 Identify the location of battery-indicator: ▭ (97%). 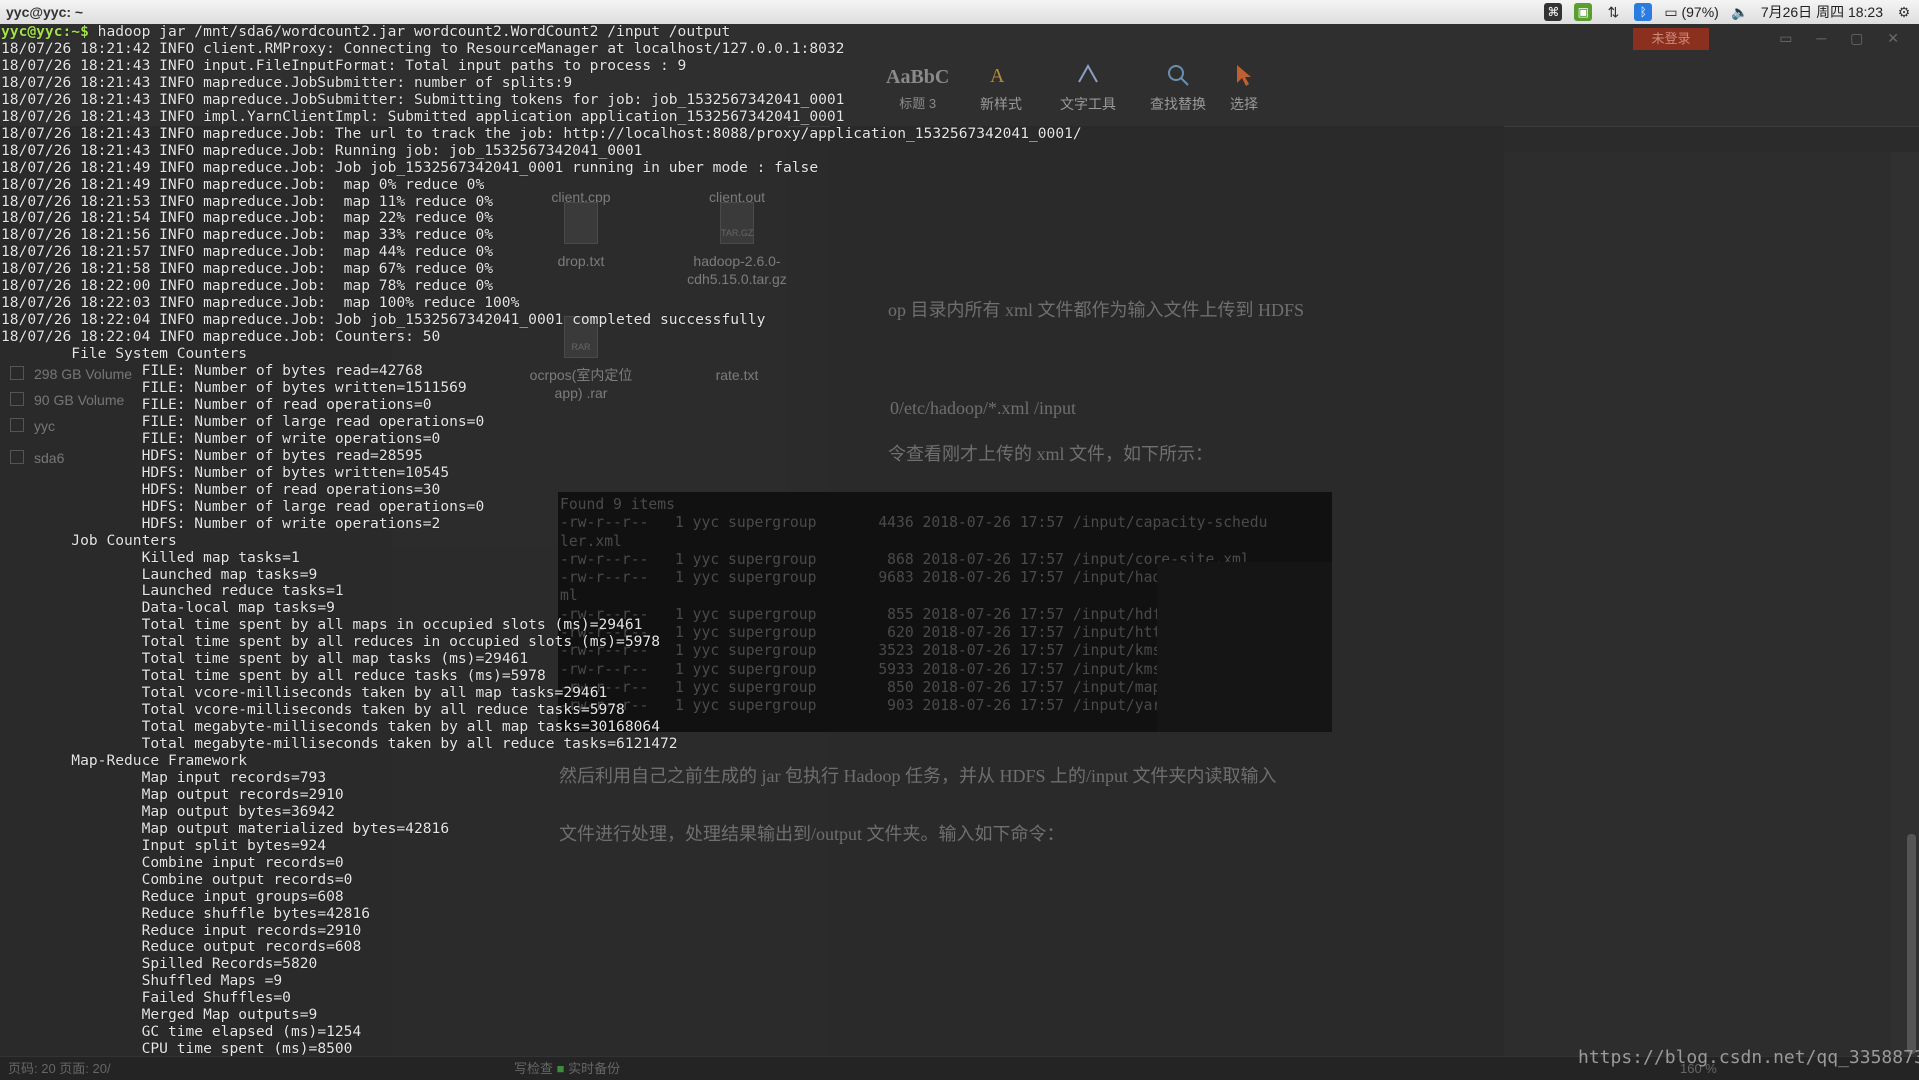
(1691, 12).